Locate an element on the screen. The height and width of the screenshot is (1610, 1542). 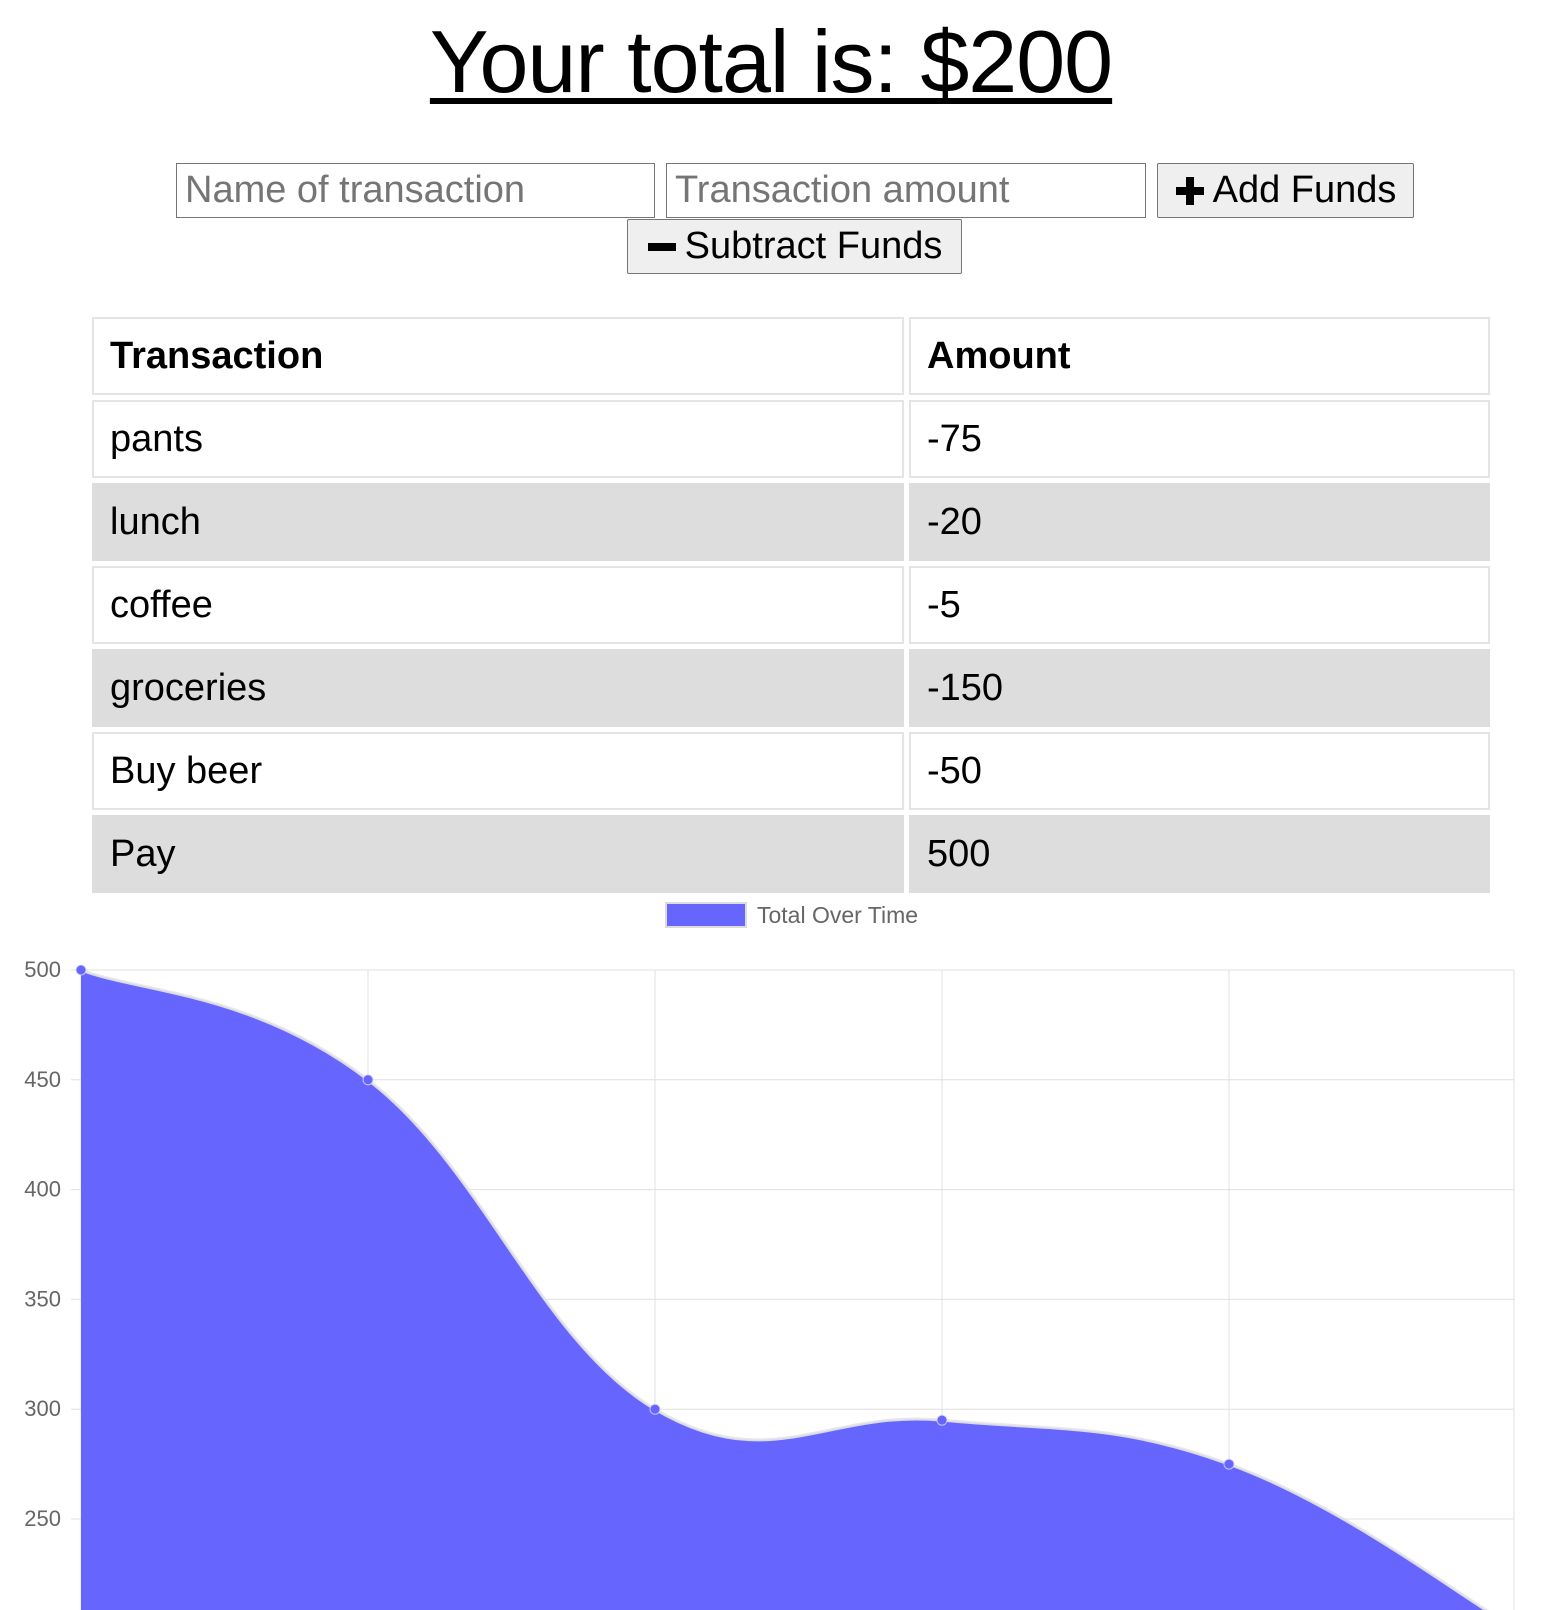
transaction-name-cell: coffee is located at coordinates (498, 605).